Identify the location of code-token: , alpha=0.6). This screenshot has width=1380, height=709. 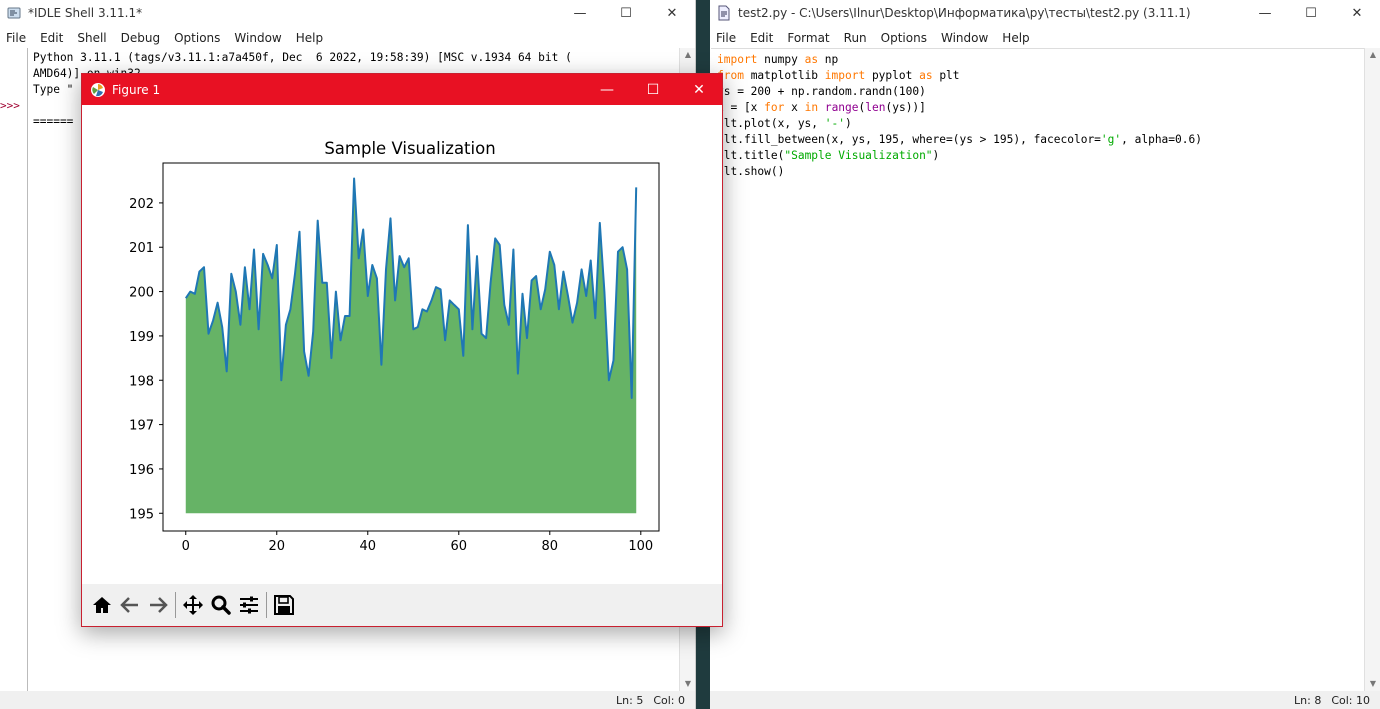
(1161, 139).